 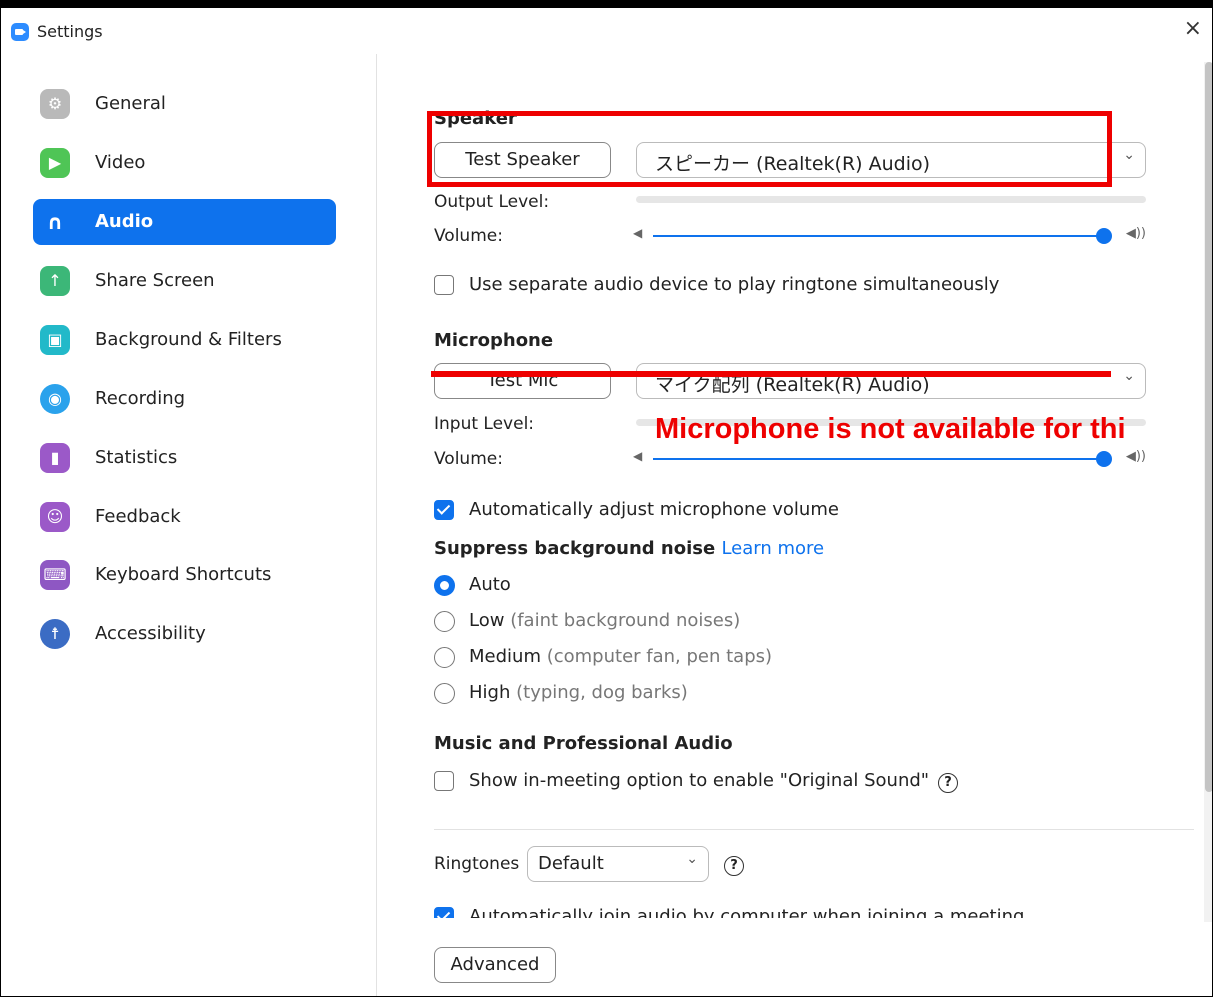 I want to click on recording-icon: ◉, so click(x=55, y=399).